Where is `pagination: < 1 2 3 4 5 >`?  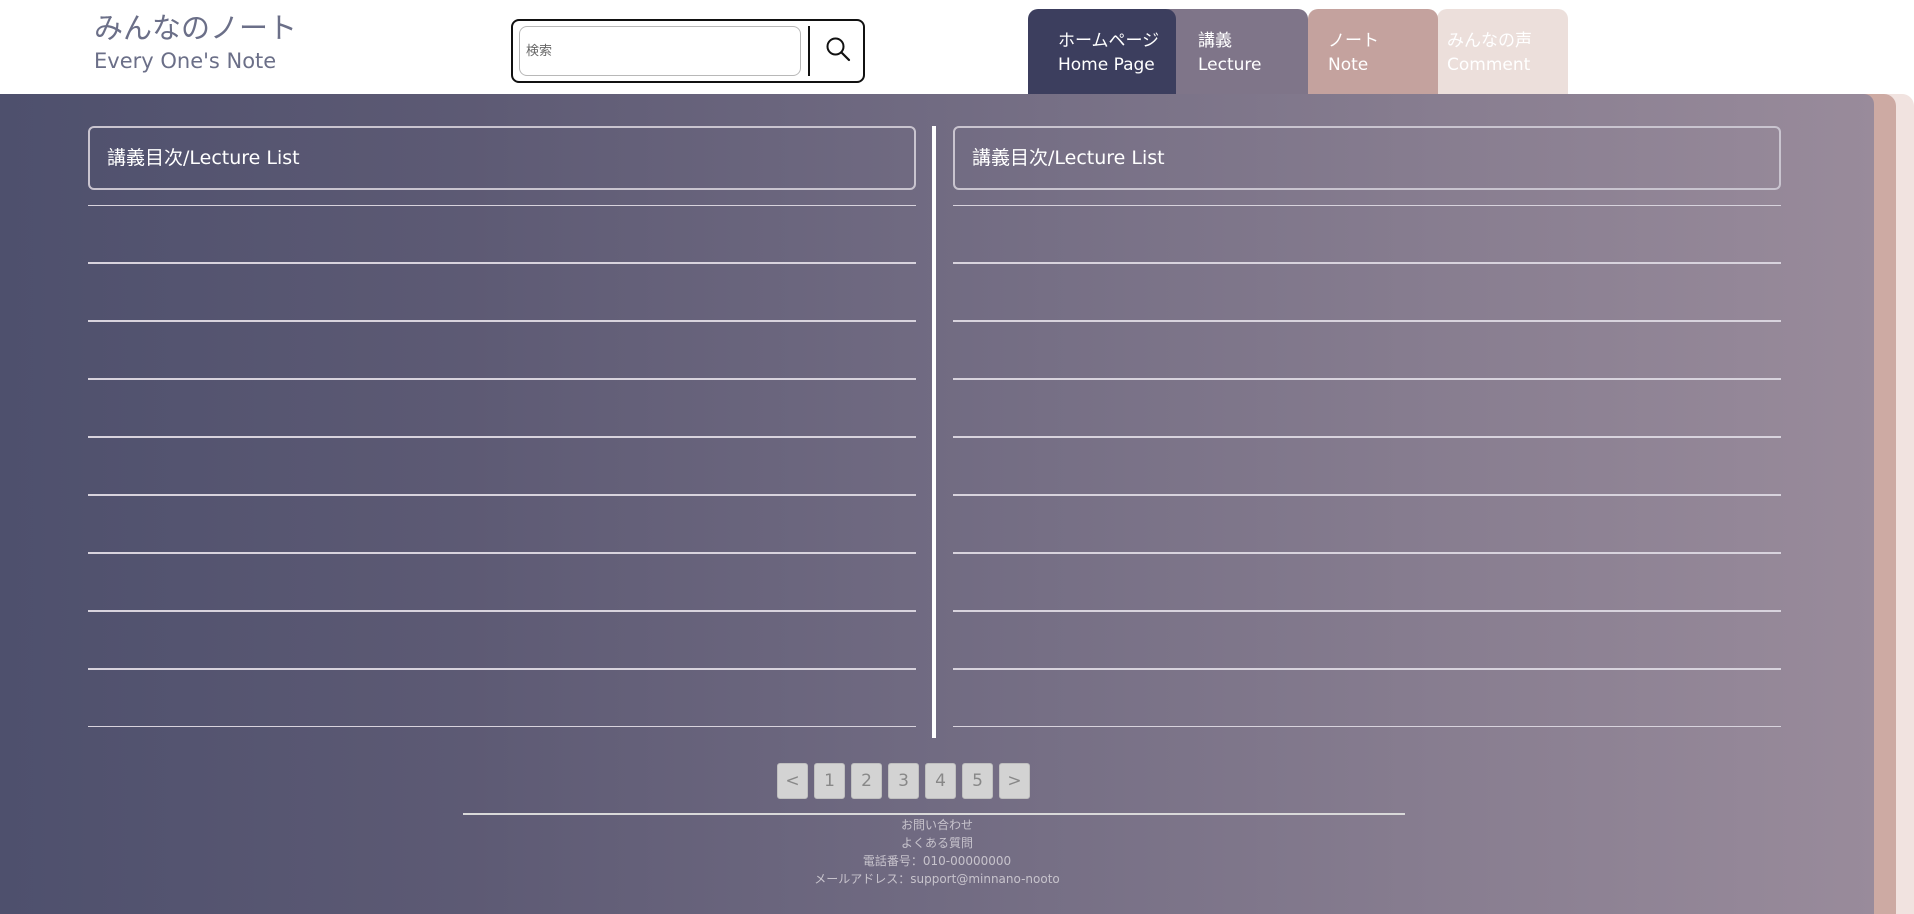
pagination: < 1 2 3 4 5 > is located at coordinates (903, 781).